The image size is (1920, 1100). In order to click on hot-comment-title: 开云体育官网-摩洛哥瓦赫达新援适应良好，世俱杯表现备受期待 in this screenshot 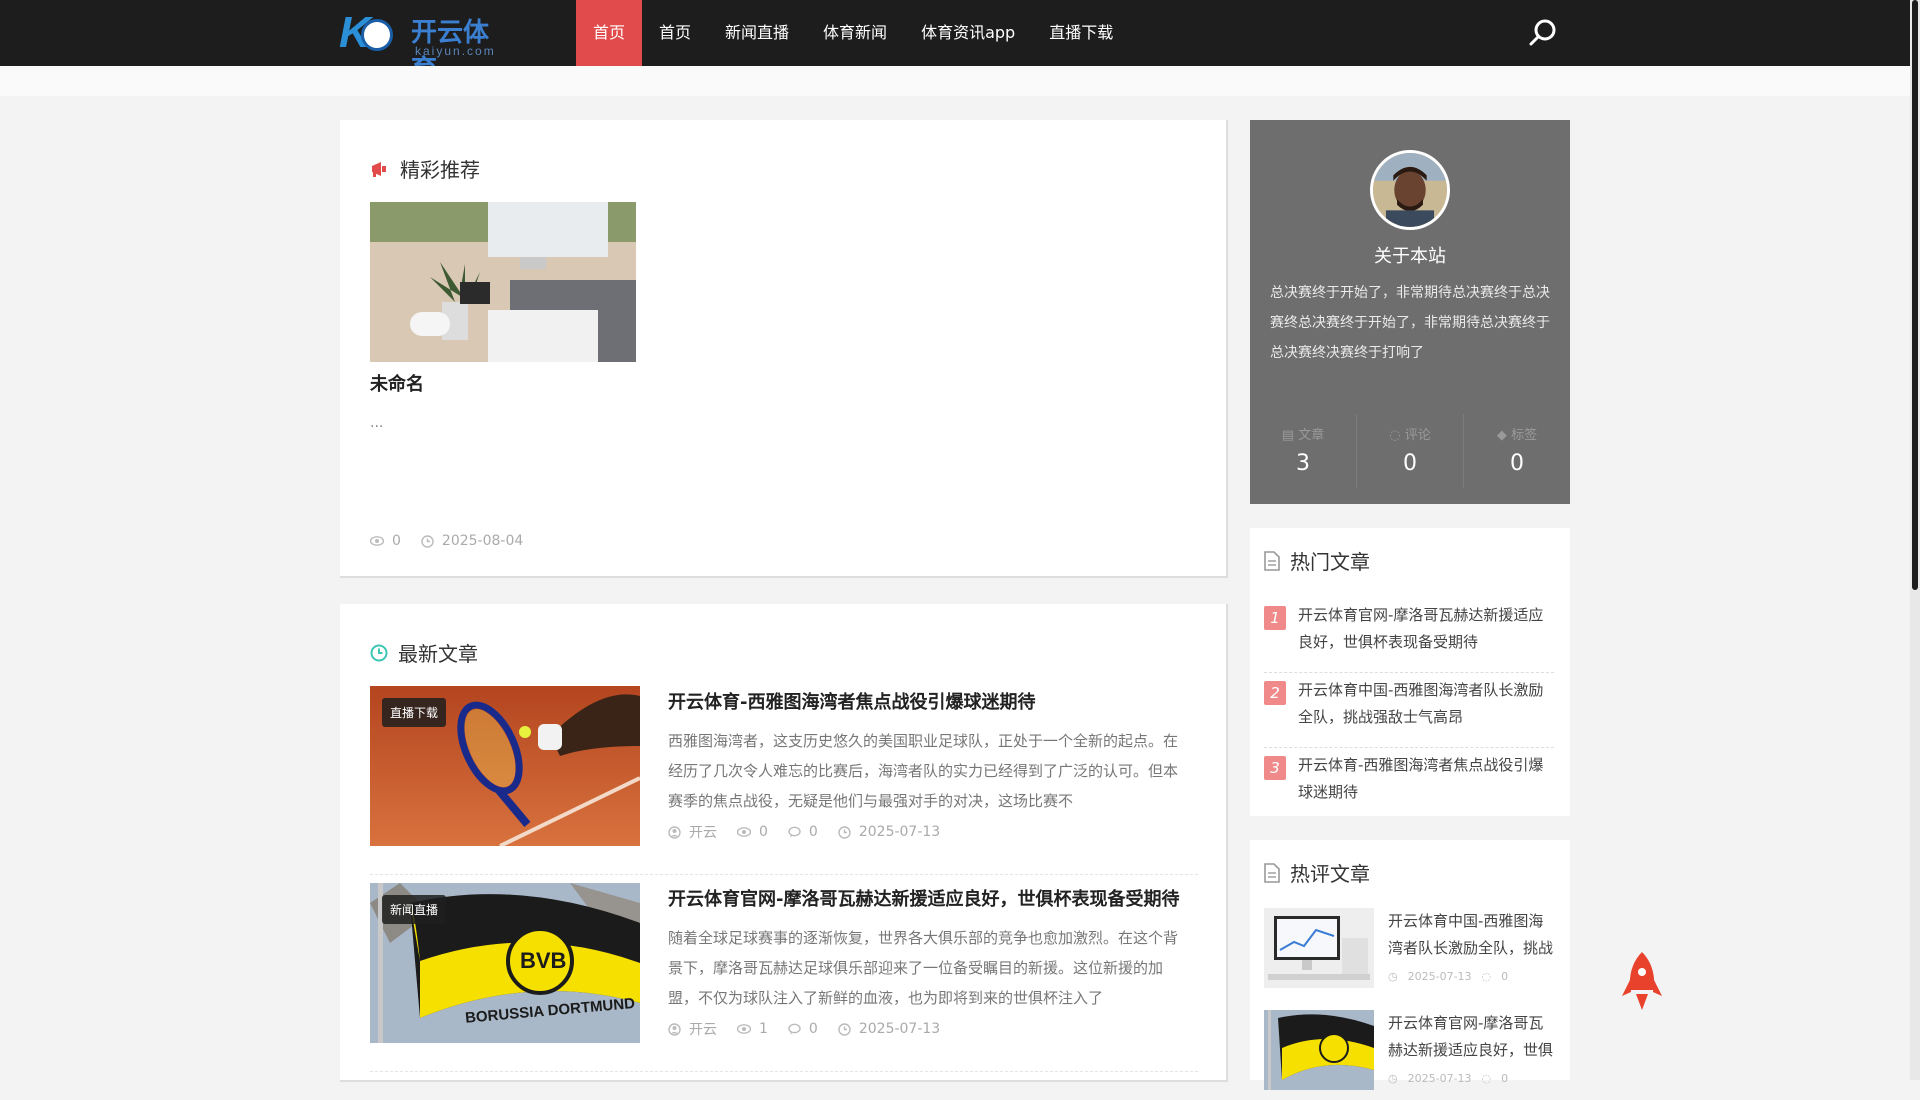, I will do `click(1471, 1037)`.